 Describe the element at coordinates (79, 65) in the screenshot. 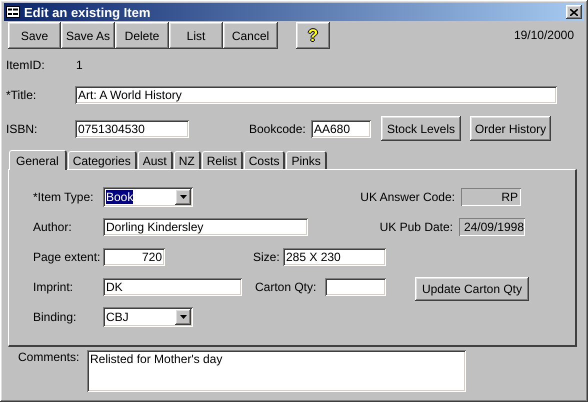

I see `item-id-value: 1` at that location.